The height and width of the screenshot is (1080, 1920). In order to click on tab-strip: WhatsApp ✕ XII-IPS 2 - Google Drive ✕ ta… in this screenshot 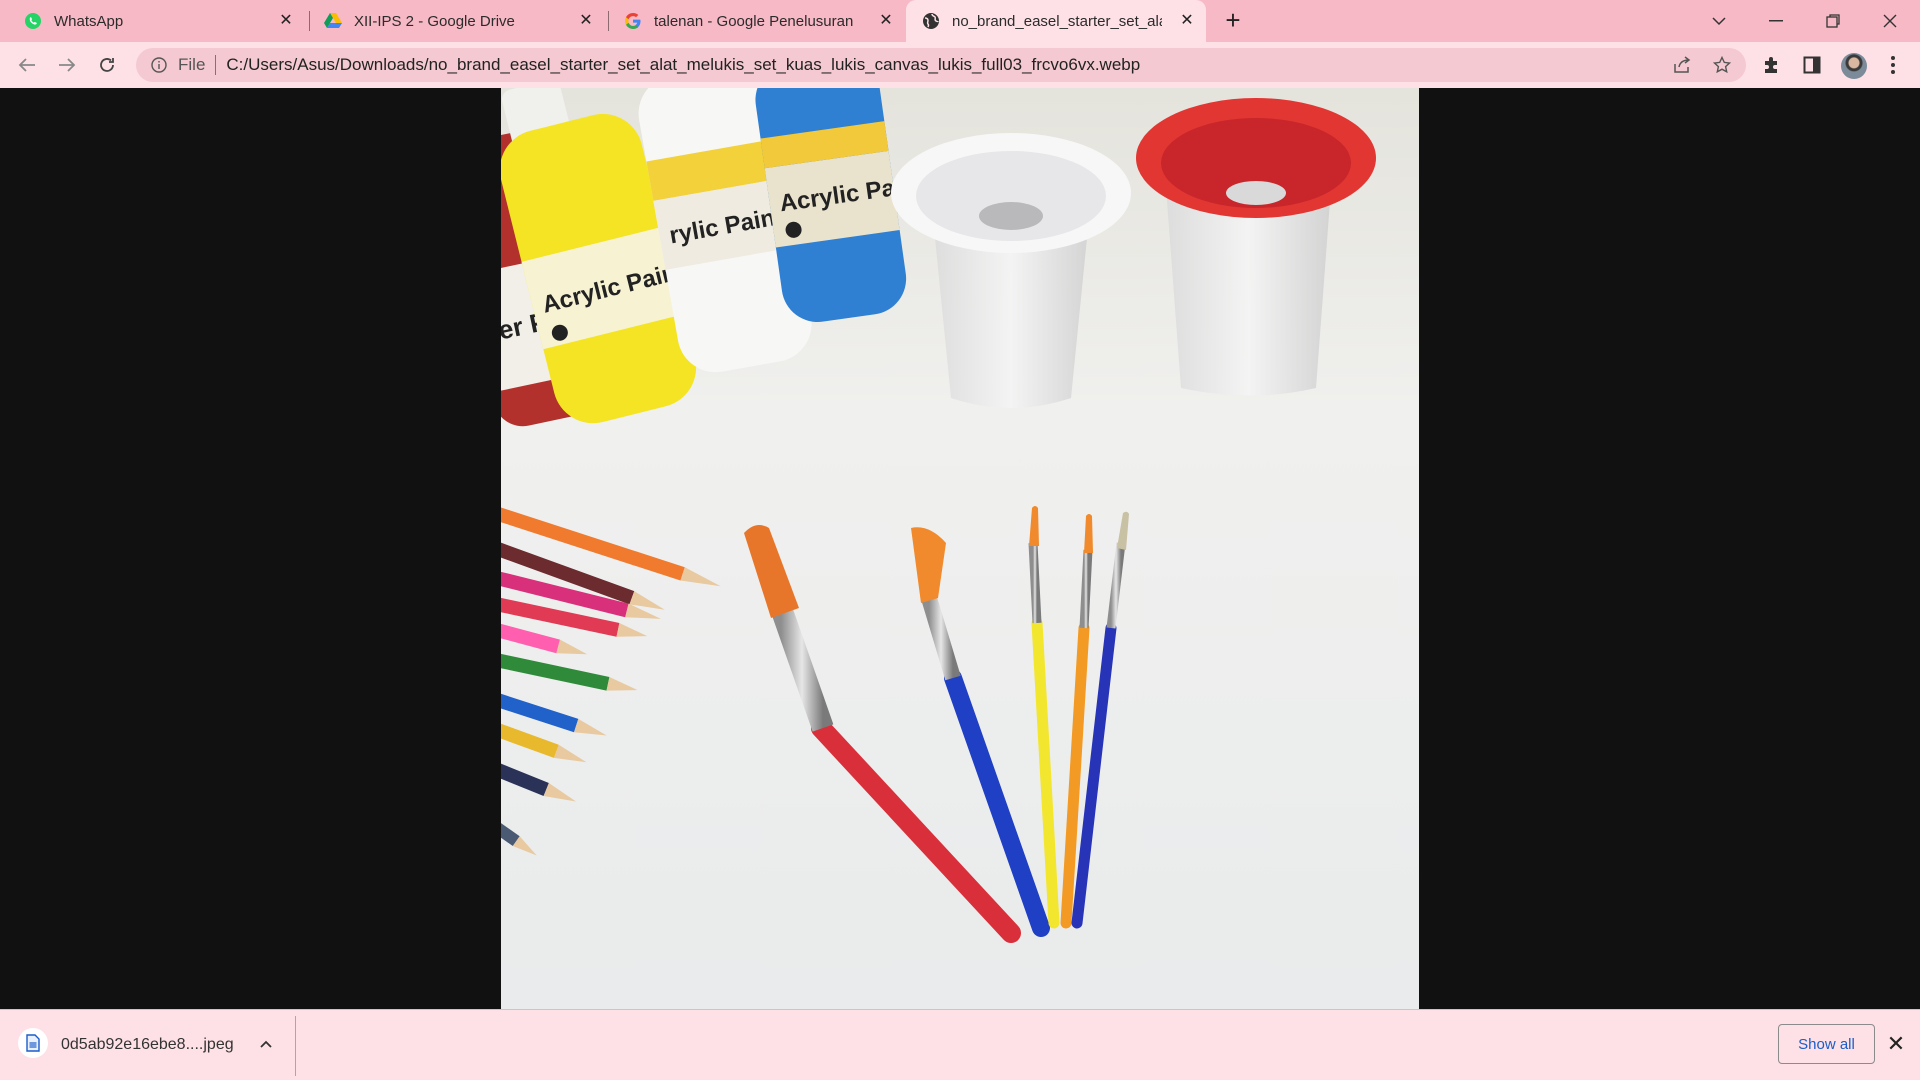, I will do `click(960, 21)`.